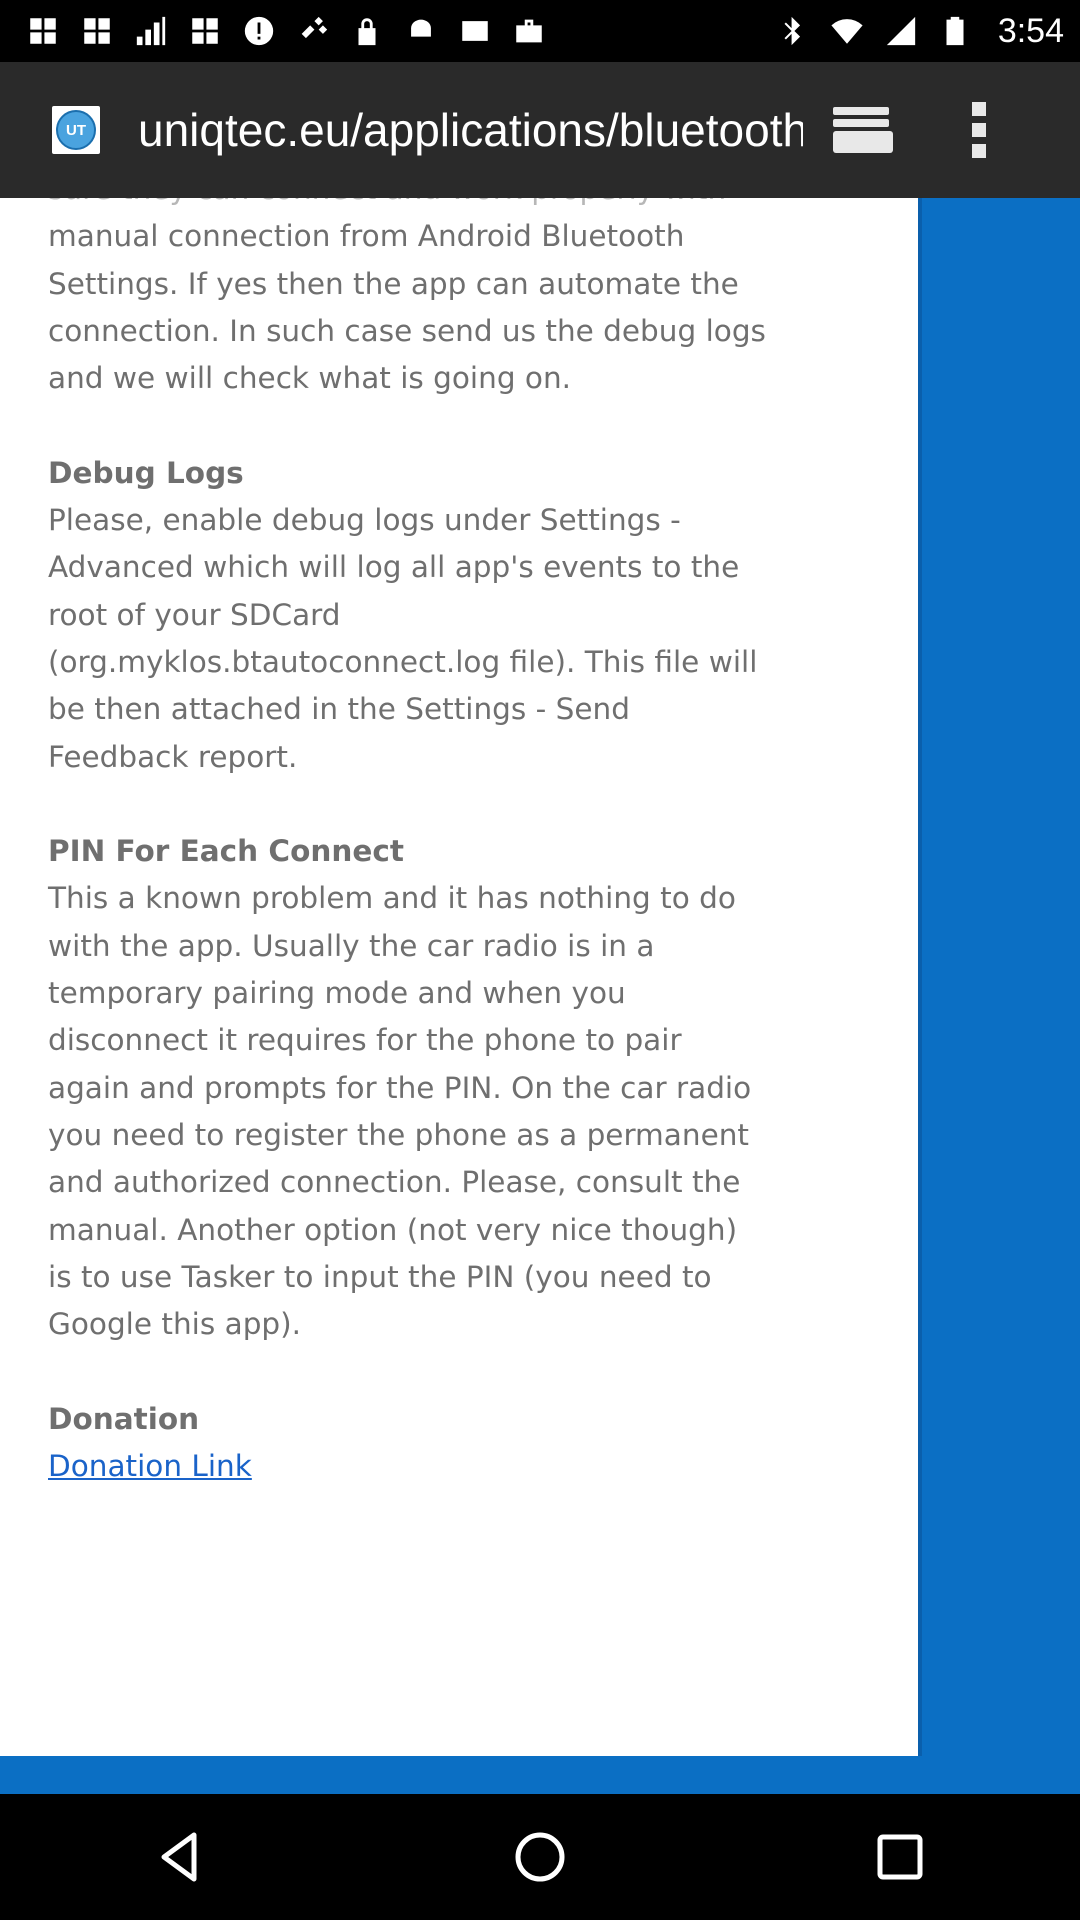 Image resolution: width=1080 pixels, height=1920 pixels. I want to click on back-button, so click(180, 1857).